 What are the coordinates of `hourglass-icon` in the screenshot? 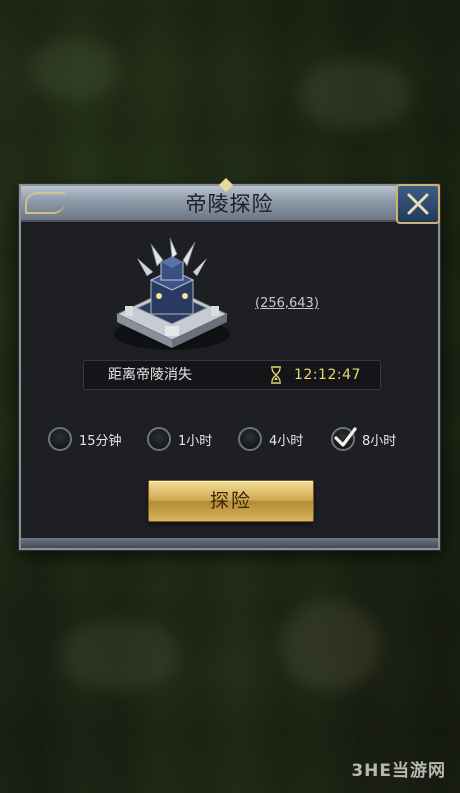 It's located at (276, 375).